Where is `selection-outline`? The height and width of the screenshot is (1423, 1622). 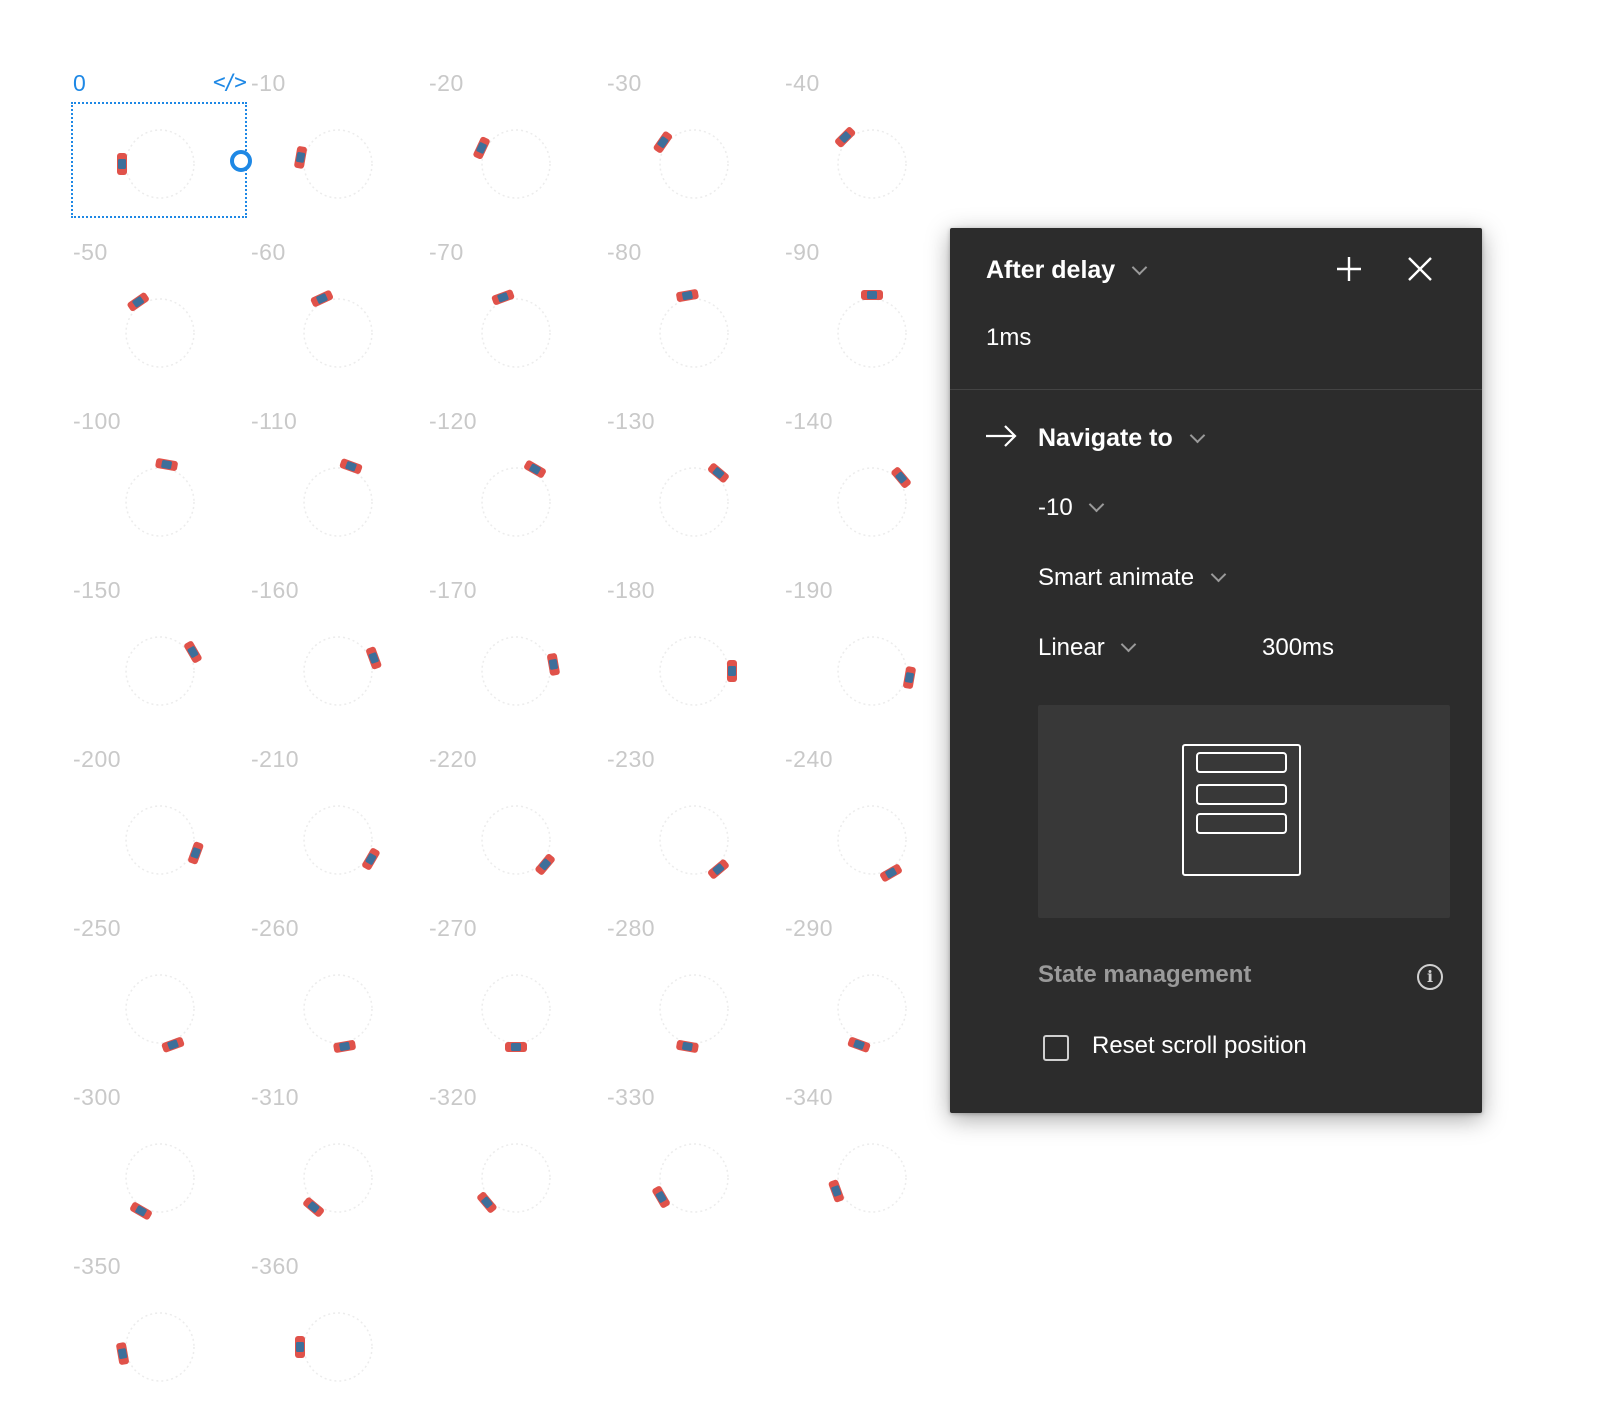 selection-outline is located at coordinates (159, 160).